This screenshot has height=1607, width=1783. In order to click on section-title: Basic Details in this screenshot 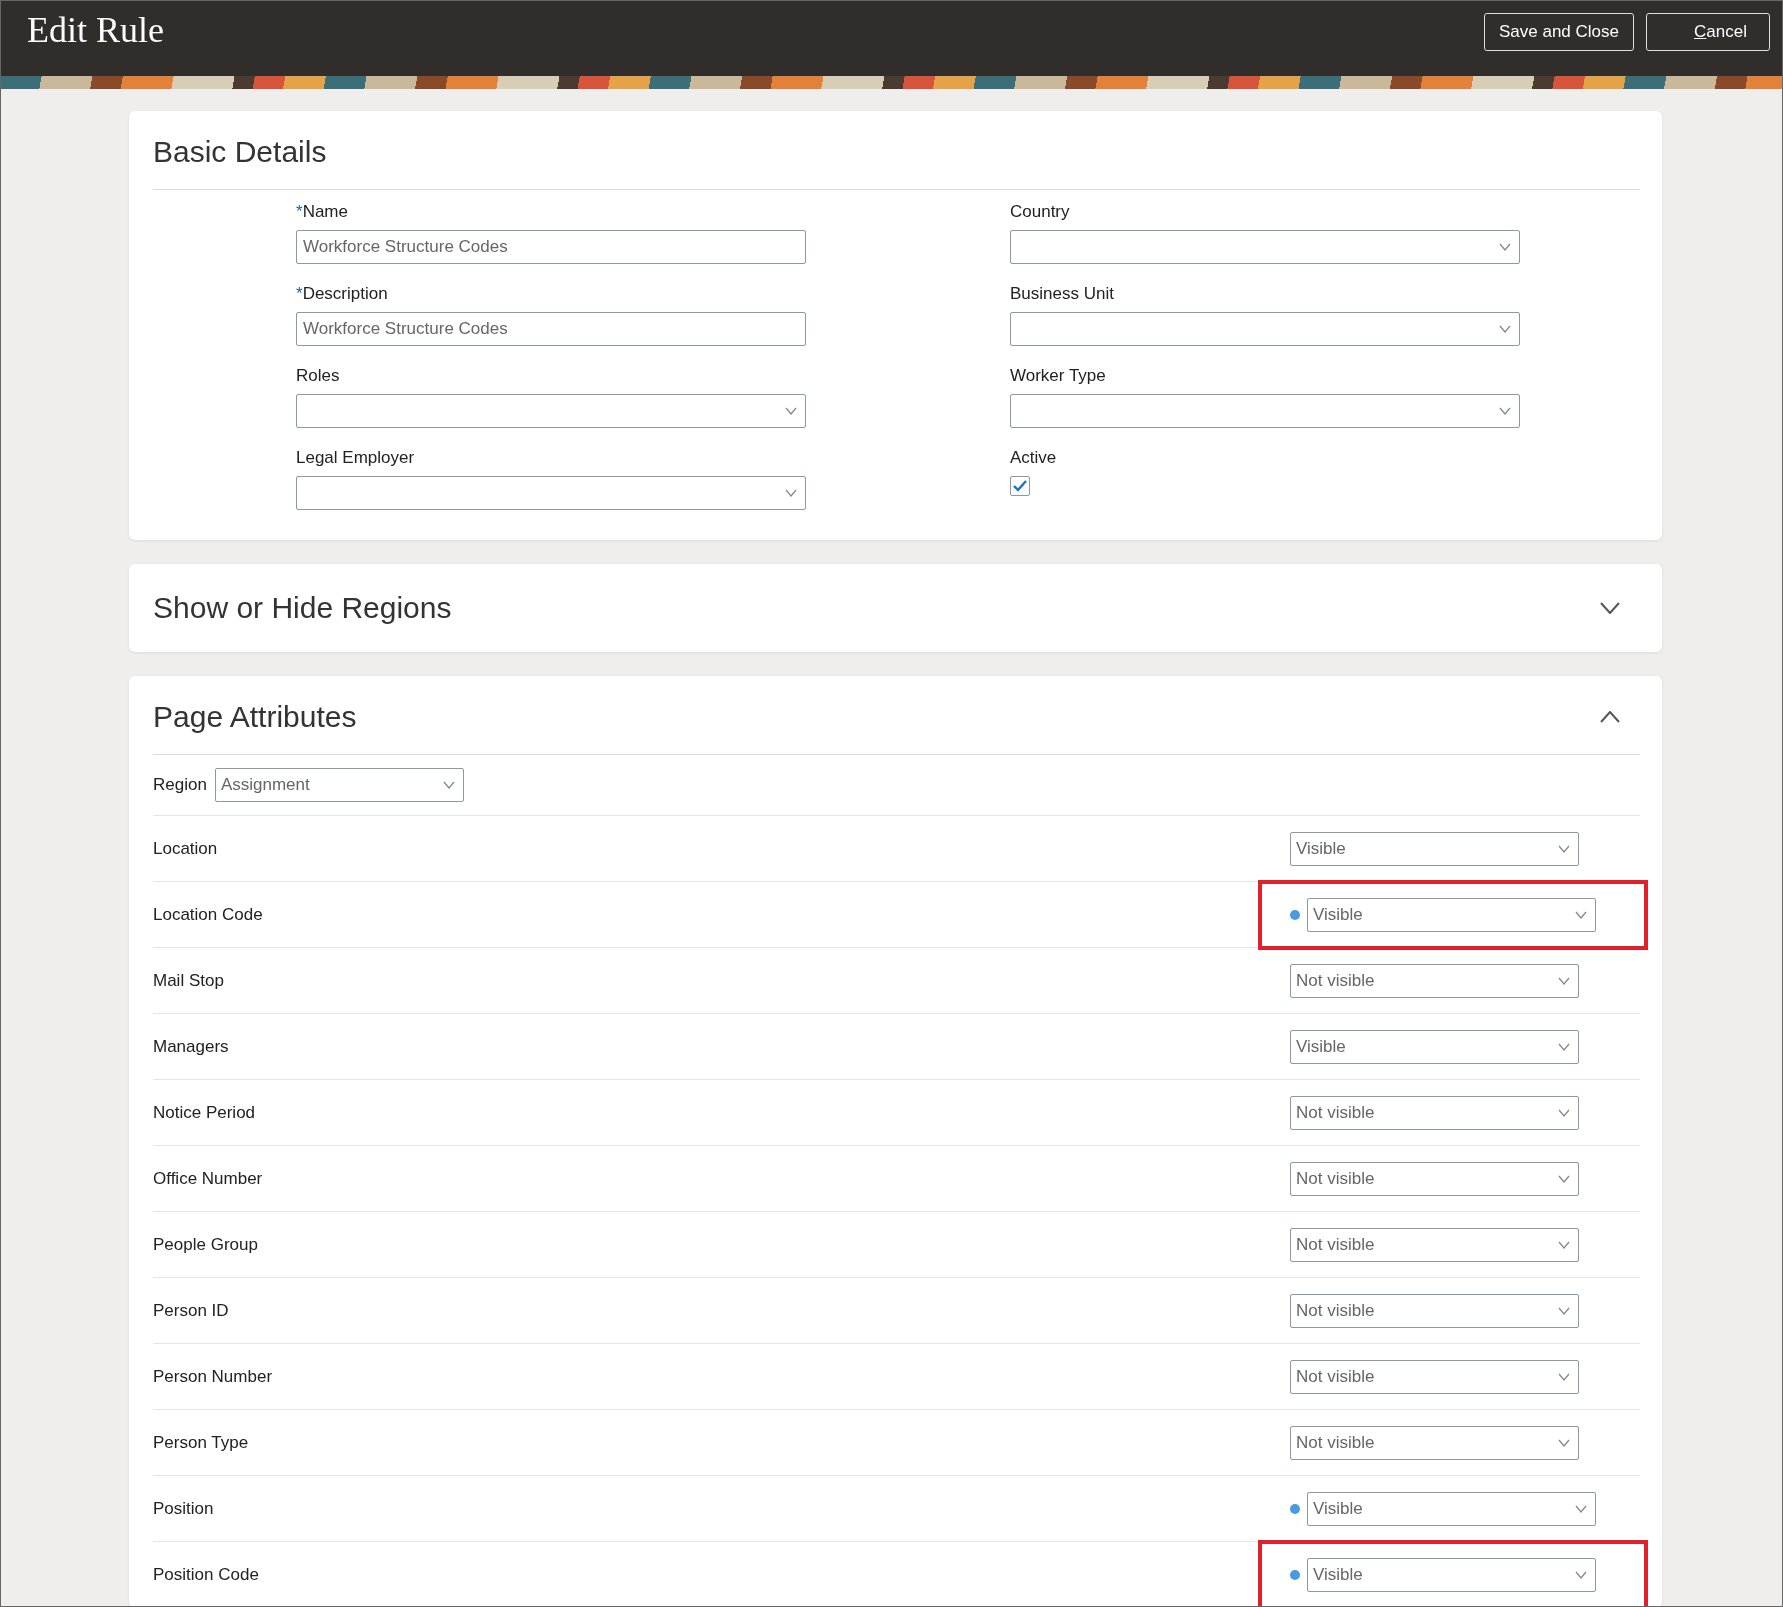, I will do `click(240, 152)`.